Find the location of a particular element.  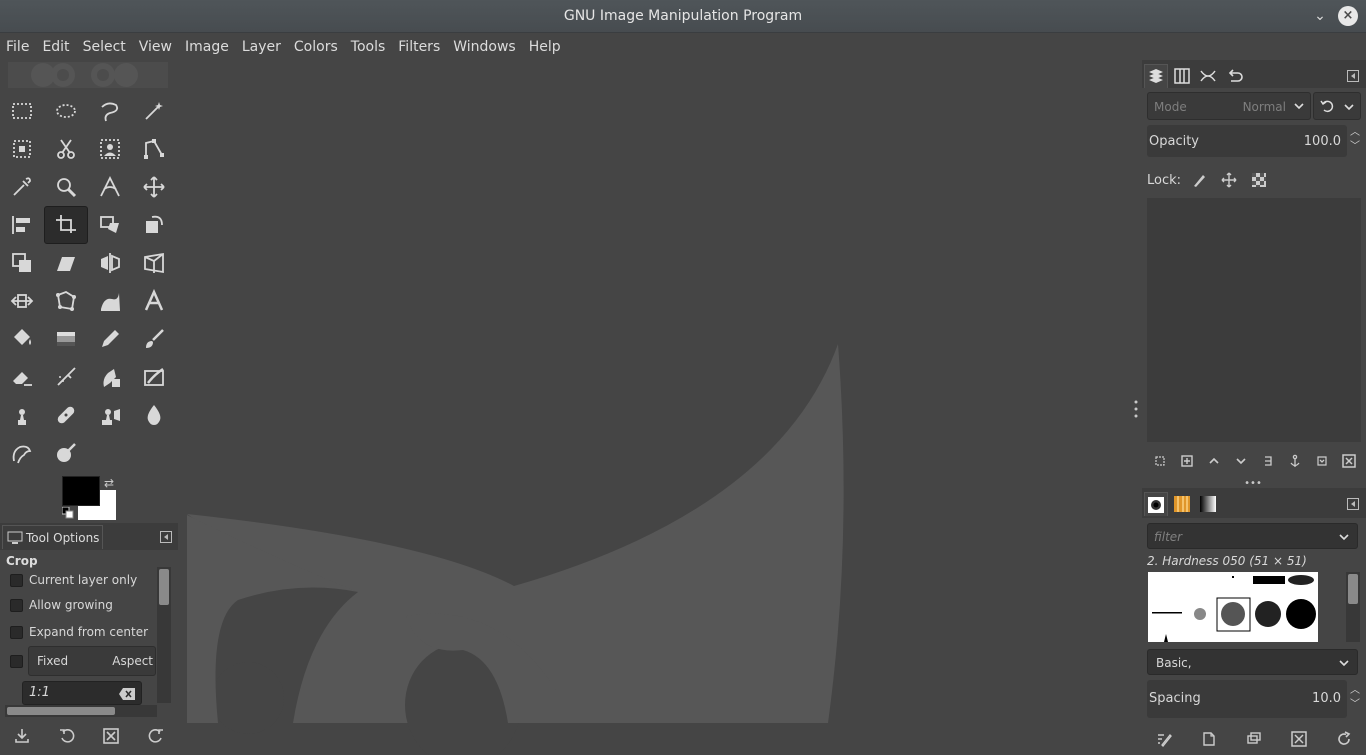

refresh-brushes-icon is located at coordinates (1344, 739).